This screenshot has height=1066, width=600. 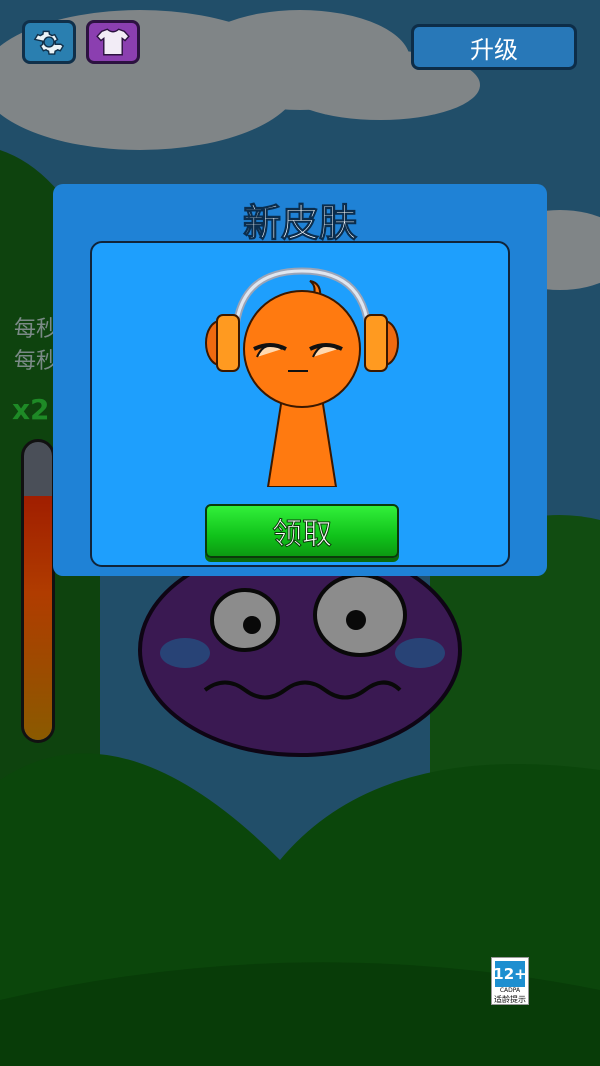 What do you see at coordinates (36, 329) in the screenshot?
I see `stat-line-1: 每秒` at bounding box center [36, 329].